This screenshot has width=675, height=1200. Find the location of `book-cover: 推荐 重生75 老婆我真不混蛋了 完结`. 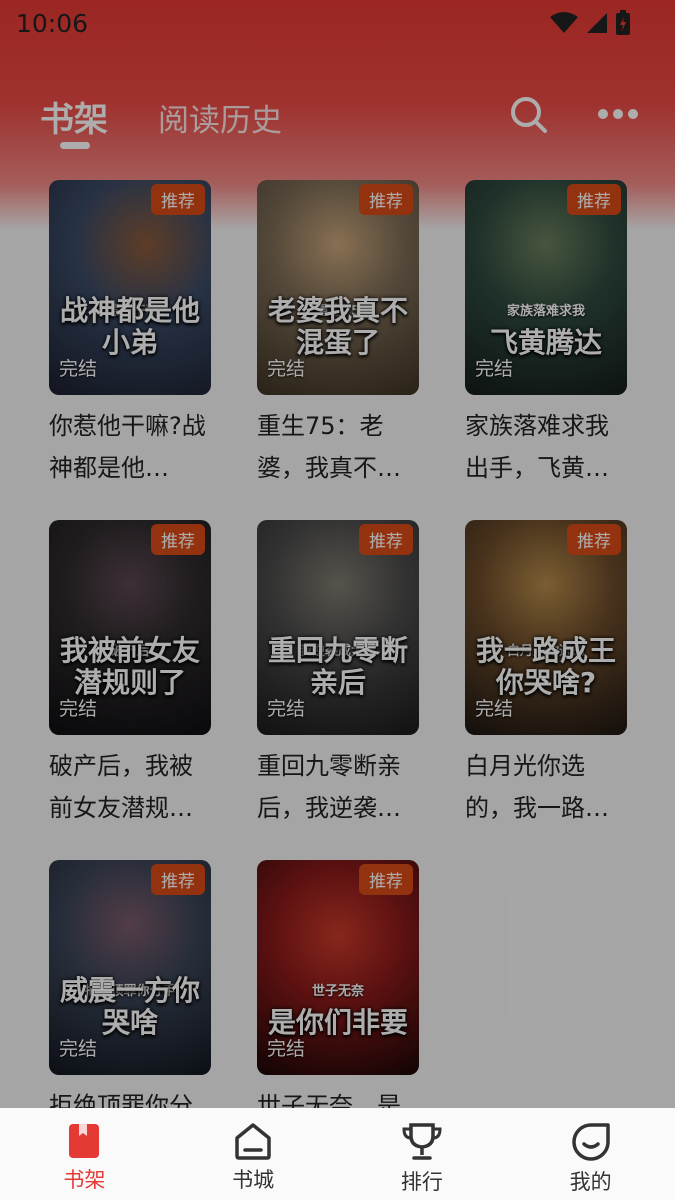

book-cover: 推荐 重生75 老婆我真不混蛋了 完结 is located at coordinates (338, 287).